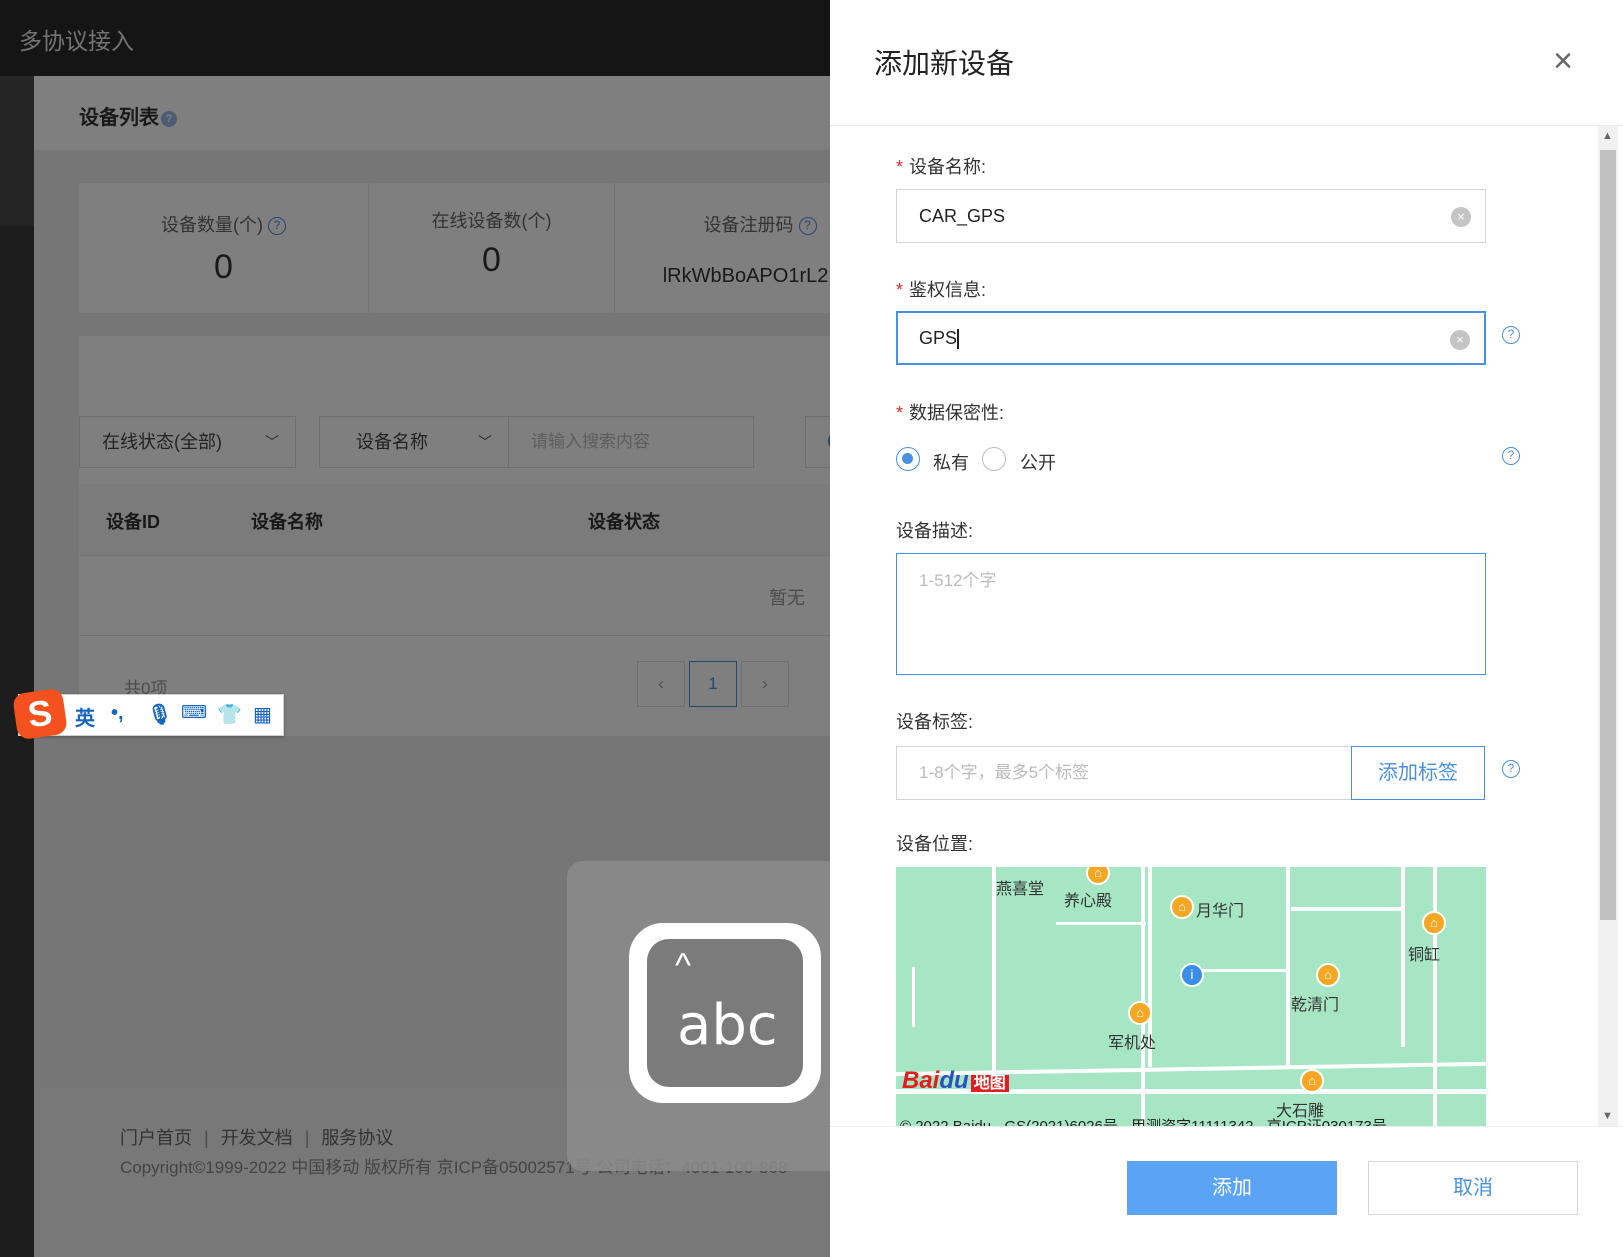  Describe the element at coordinates (951, 462) in the screenshot. I see `radio-private-label: 私有` at that location.